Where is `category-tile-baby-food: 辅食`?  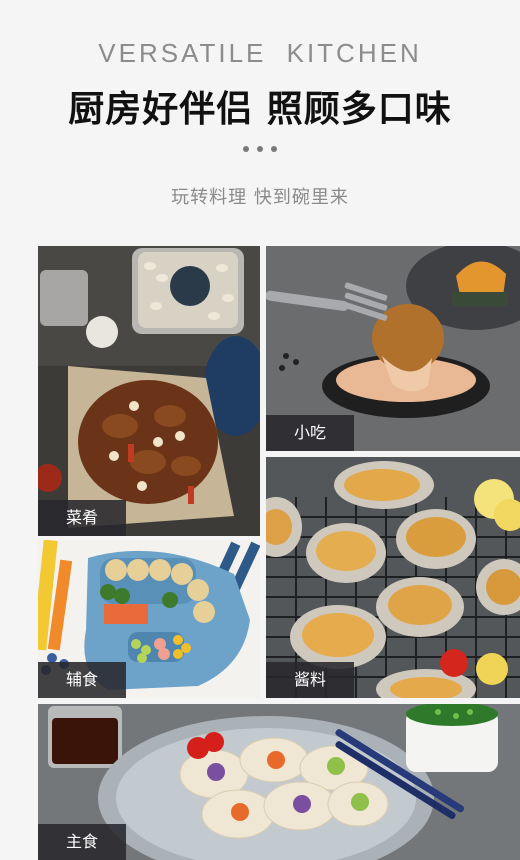
category-tile-baby-food: 辅食 is located at coordinates (149, 619).